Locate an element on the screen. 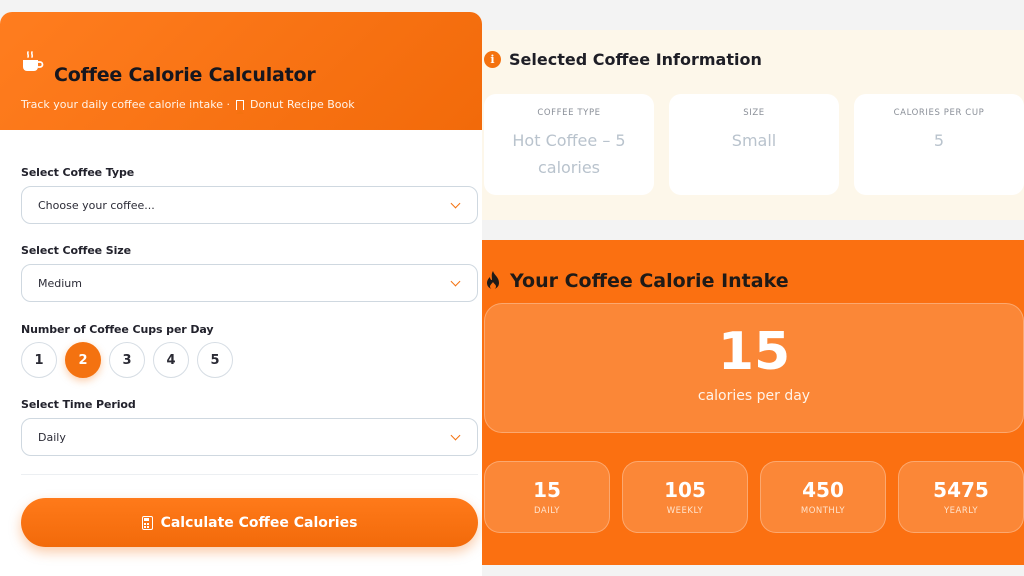 The height and width of the screenshot is (576, 1024). stat-monthly: 450 MONTHLY is located at coordinates (823, 497).